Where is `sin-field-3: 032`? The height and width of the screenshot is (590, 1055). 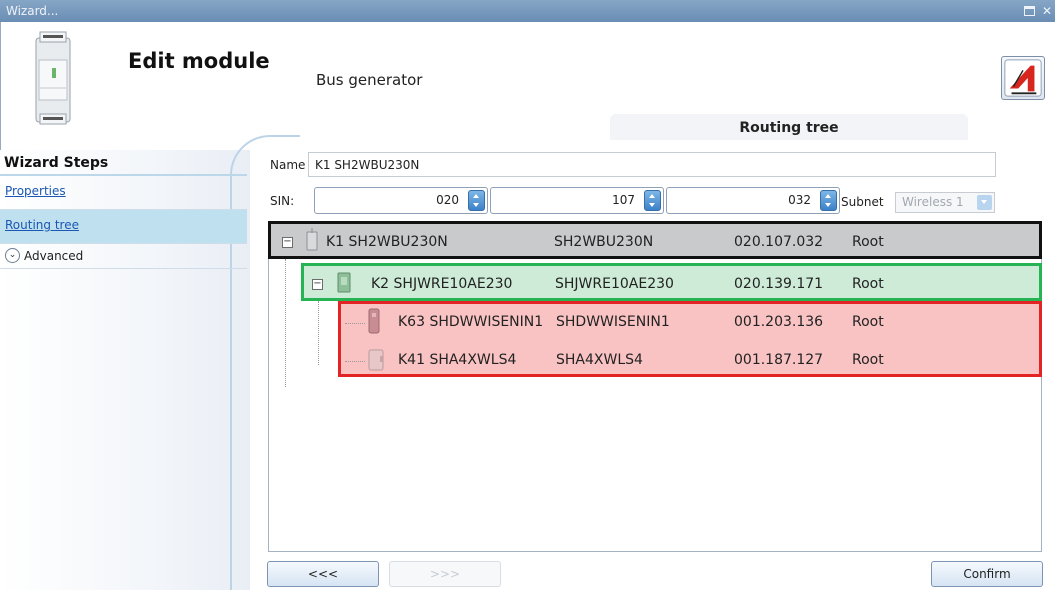 sin-field-3: 032 is located at coordinates (753, 200).